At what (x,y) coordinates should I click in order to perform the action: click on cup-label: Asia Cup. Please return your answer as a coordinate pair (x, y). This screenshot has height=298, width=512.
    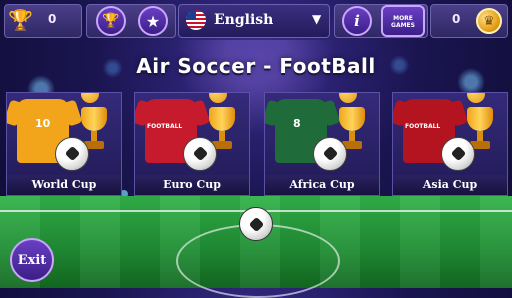
    Looking at the image, I should click on (450, 185).